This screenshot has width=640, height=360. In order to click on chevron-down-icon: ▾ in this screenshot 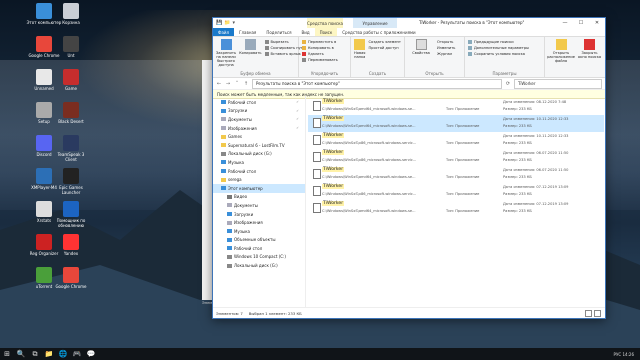, I will do `click(233, 23)`.